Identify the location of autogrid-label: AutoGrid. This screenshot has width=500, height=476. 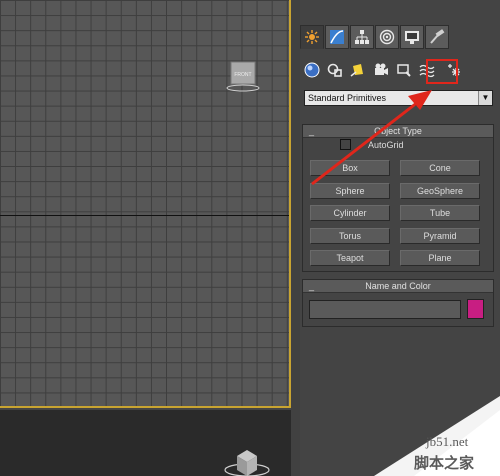
(386, 144).